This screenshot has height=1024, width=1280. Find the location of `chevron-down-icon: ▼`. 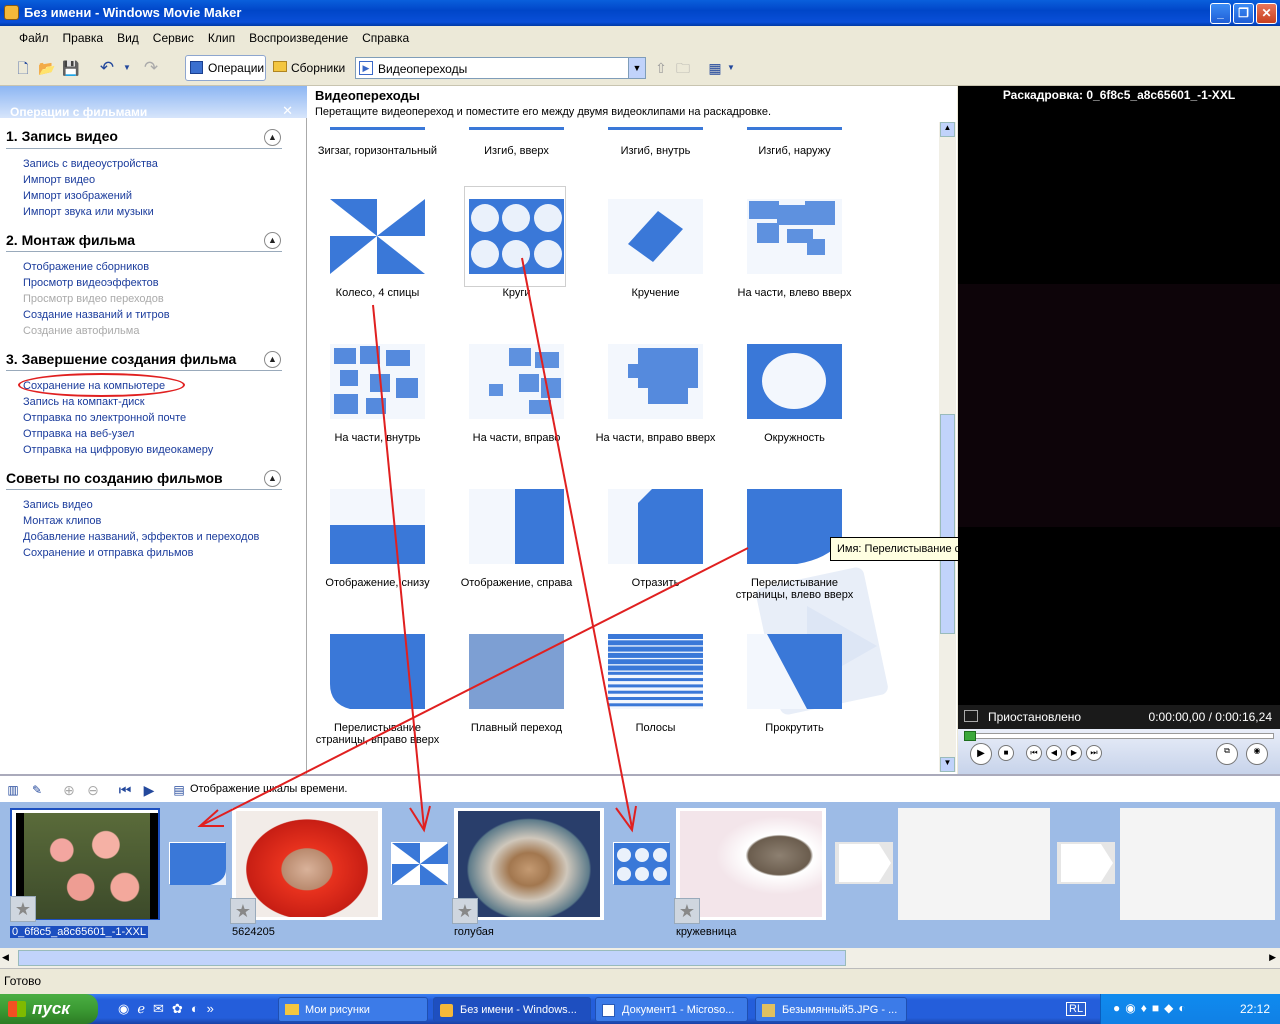

chevron-down-icon: ▼ is located at coordinates (636, 68).